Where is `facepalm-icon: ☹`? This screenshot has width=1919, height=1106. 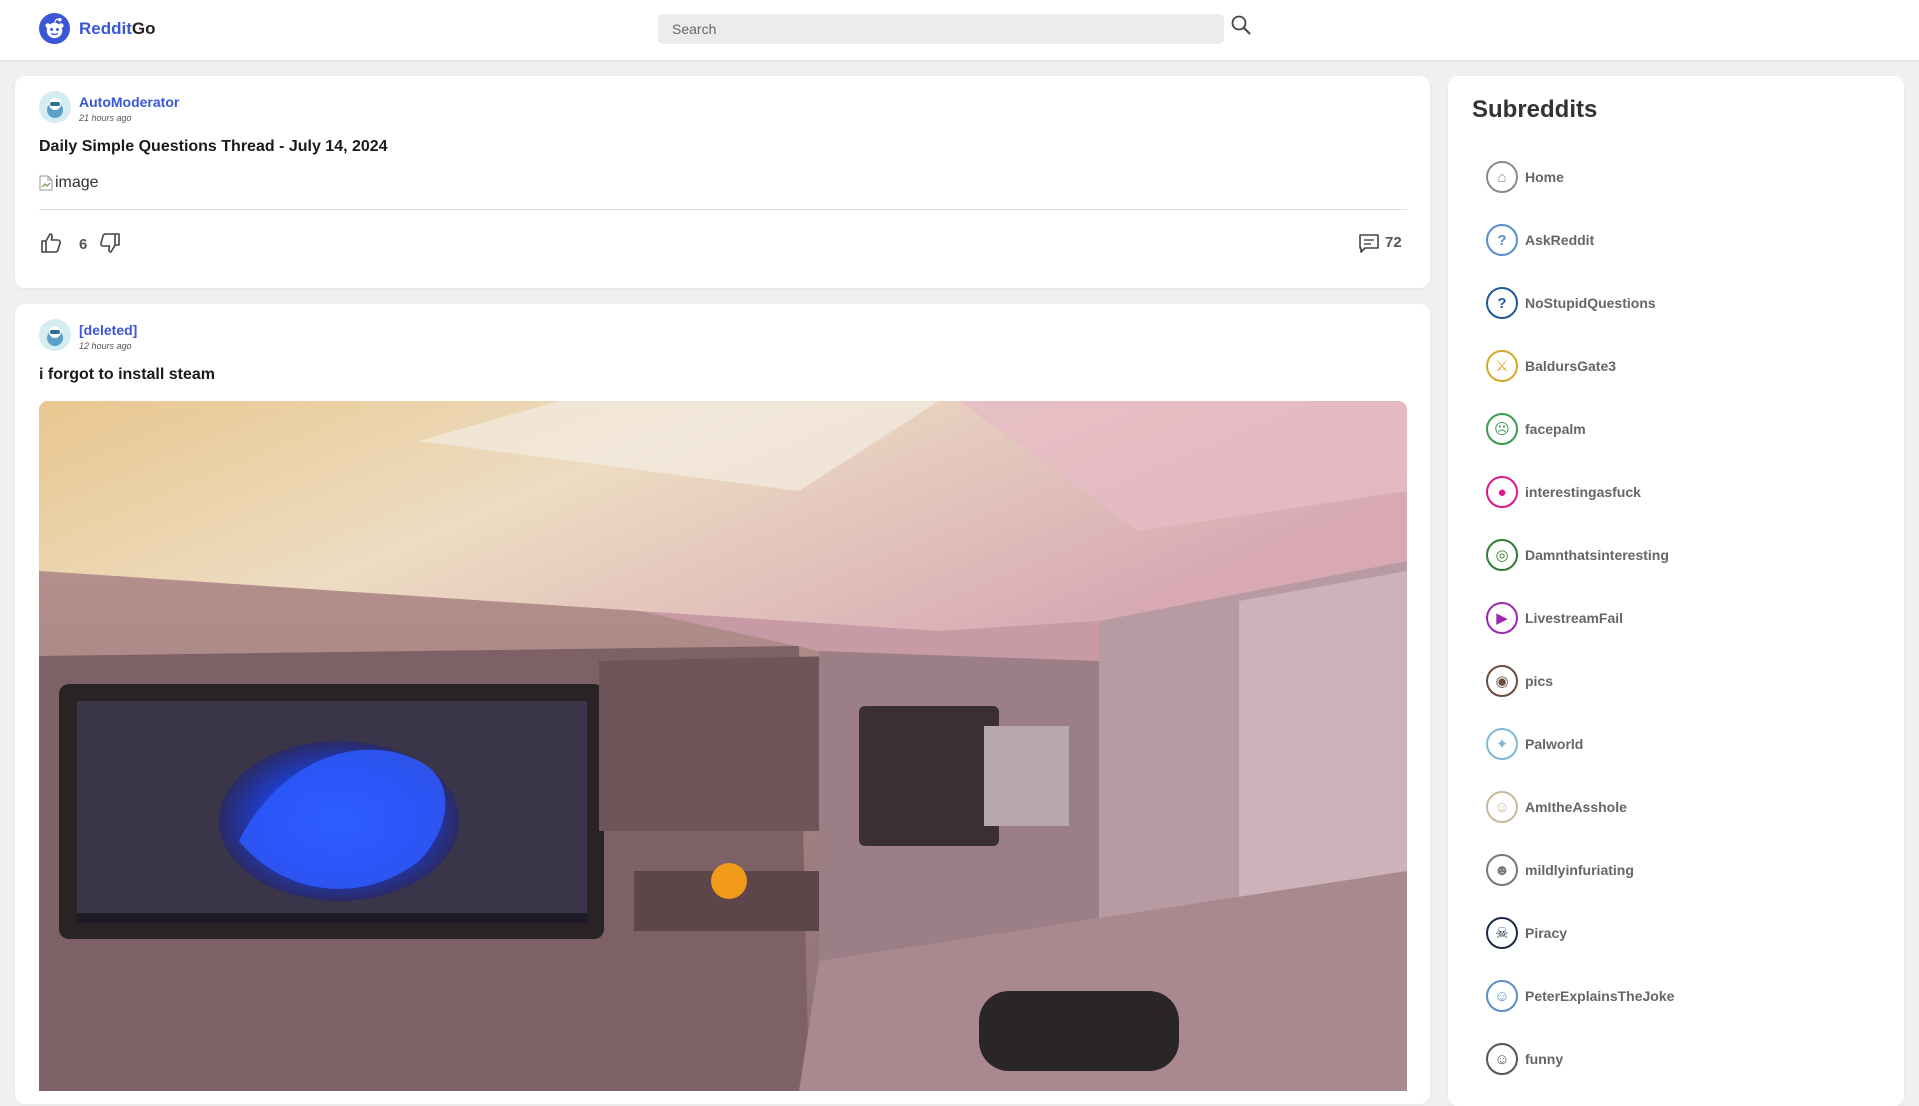 facepalm-icon: ☹ is located at coordinates (1502, 429).